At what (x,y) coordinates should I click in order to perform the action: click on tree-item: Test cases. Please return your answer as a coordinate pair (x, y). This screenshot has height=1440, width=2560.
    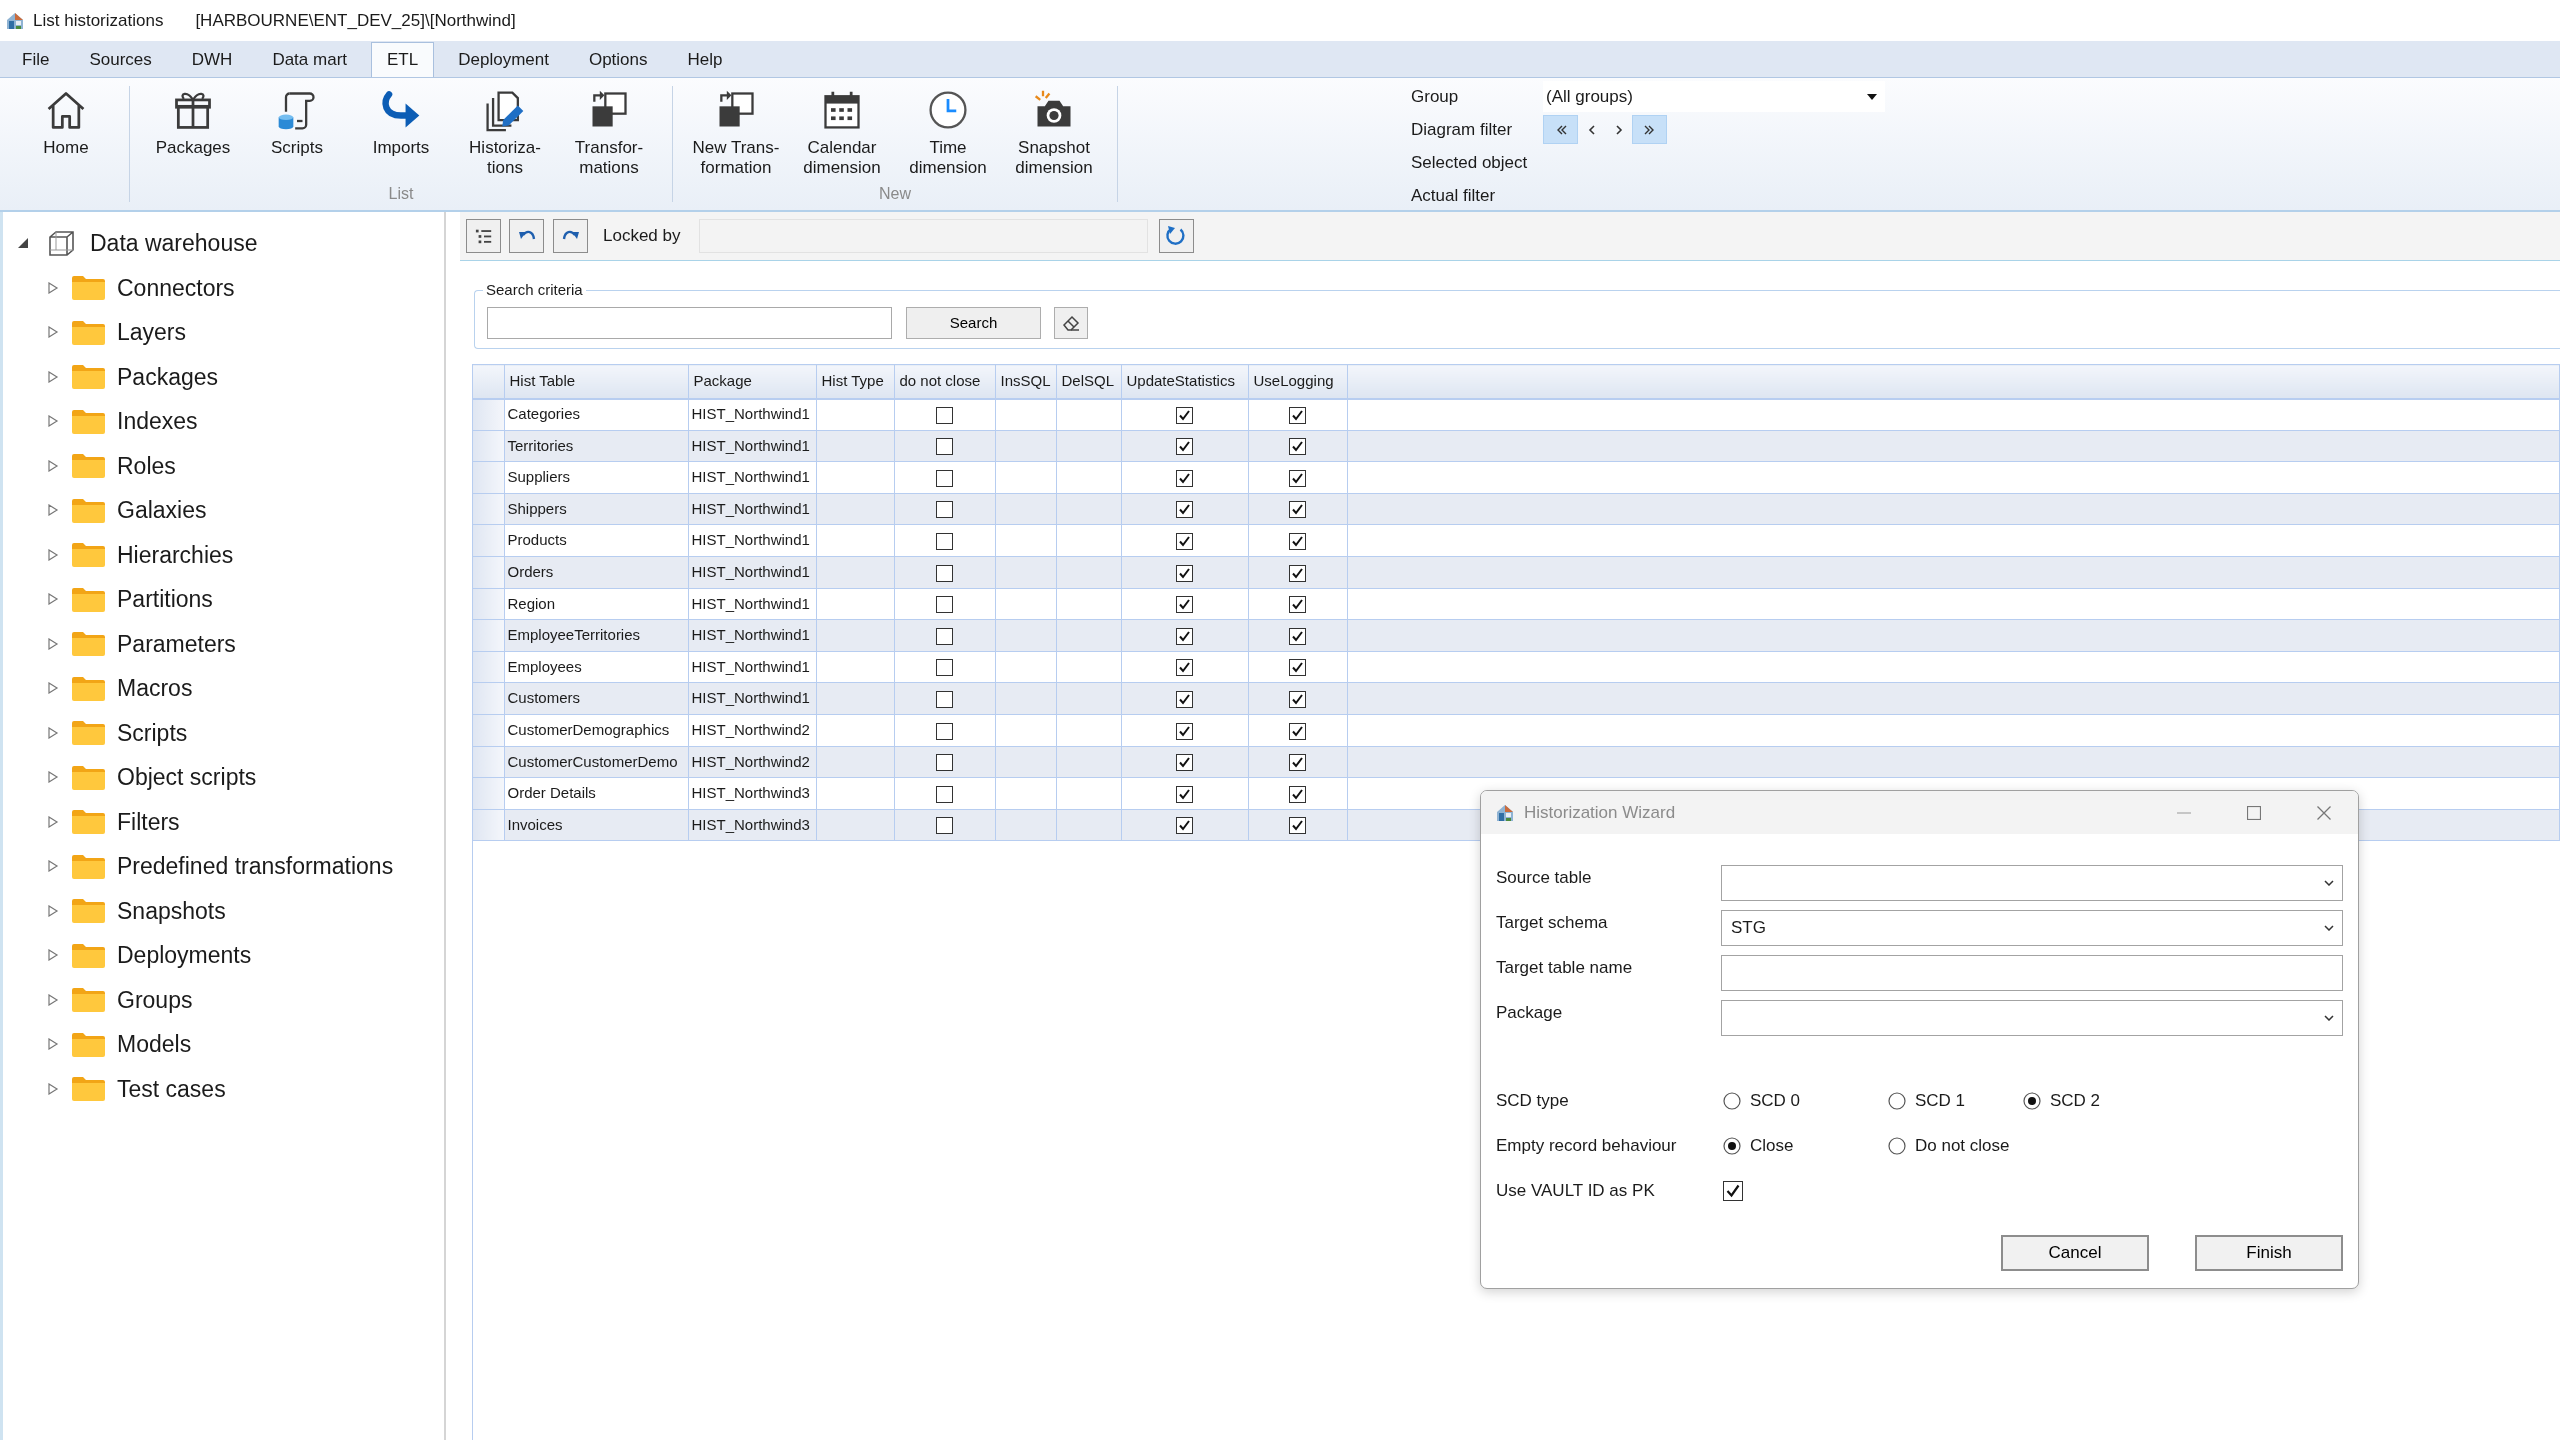
    Looking at the image, I should click on (171, 1088).